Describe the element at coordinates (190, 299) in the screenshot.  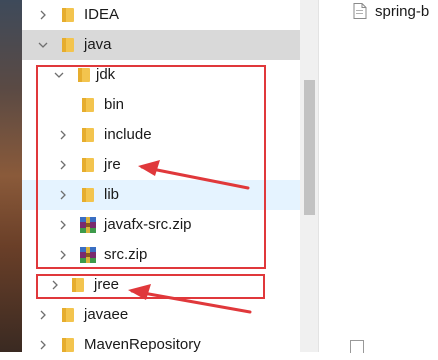
I see `arrow-to-jree` at that location.